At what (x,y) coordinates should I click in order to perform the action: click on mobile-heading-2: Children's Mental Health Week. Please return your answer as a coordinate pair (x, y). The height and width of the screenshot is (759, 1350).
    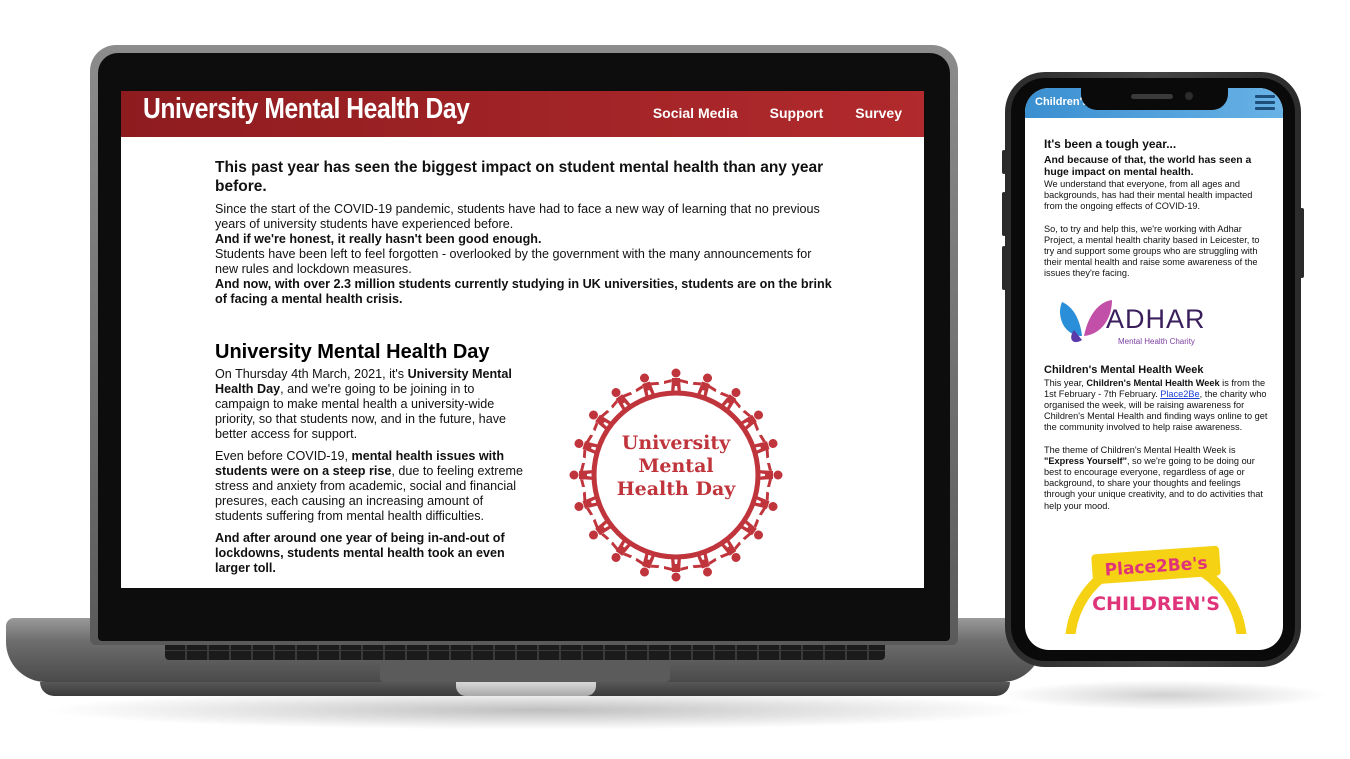
    Looking at the image, I should click on (1124, 369).